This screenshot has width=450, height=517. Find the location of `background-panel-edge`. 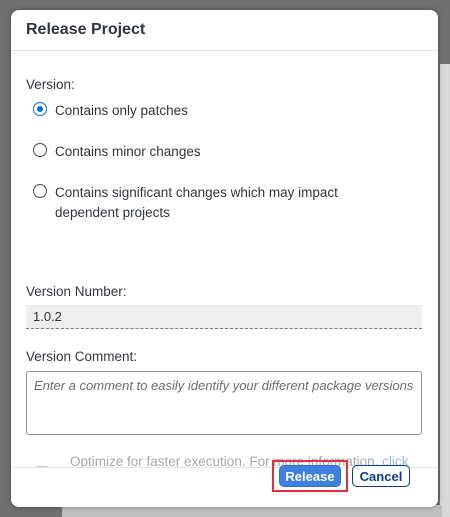

background-panel-edge is located at coordinates (445, 290).